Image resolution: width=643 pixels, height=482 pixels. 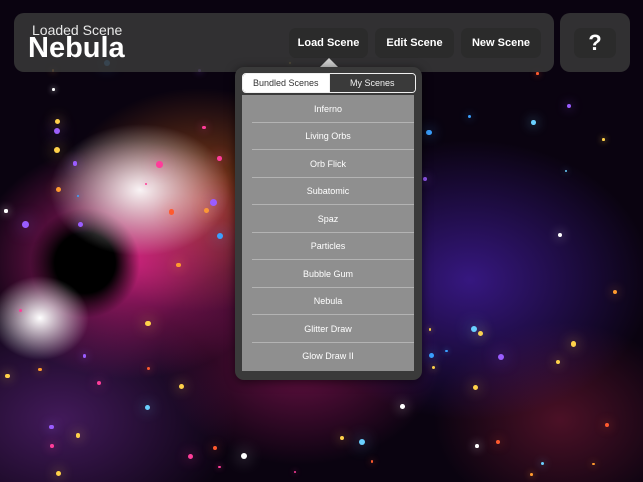 What do you see at coordinates (328, 247) in the screenshot?
I see `scene-list-item: Particles` at bounding box center [328, 247].